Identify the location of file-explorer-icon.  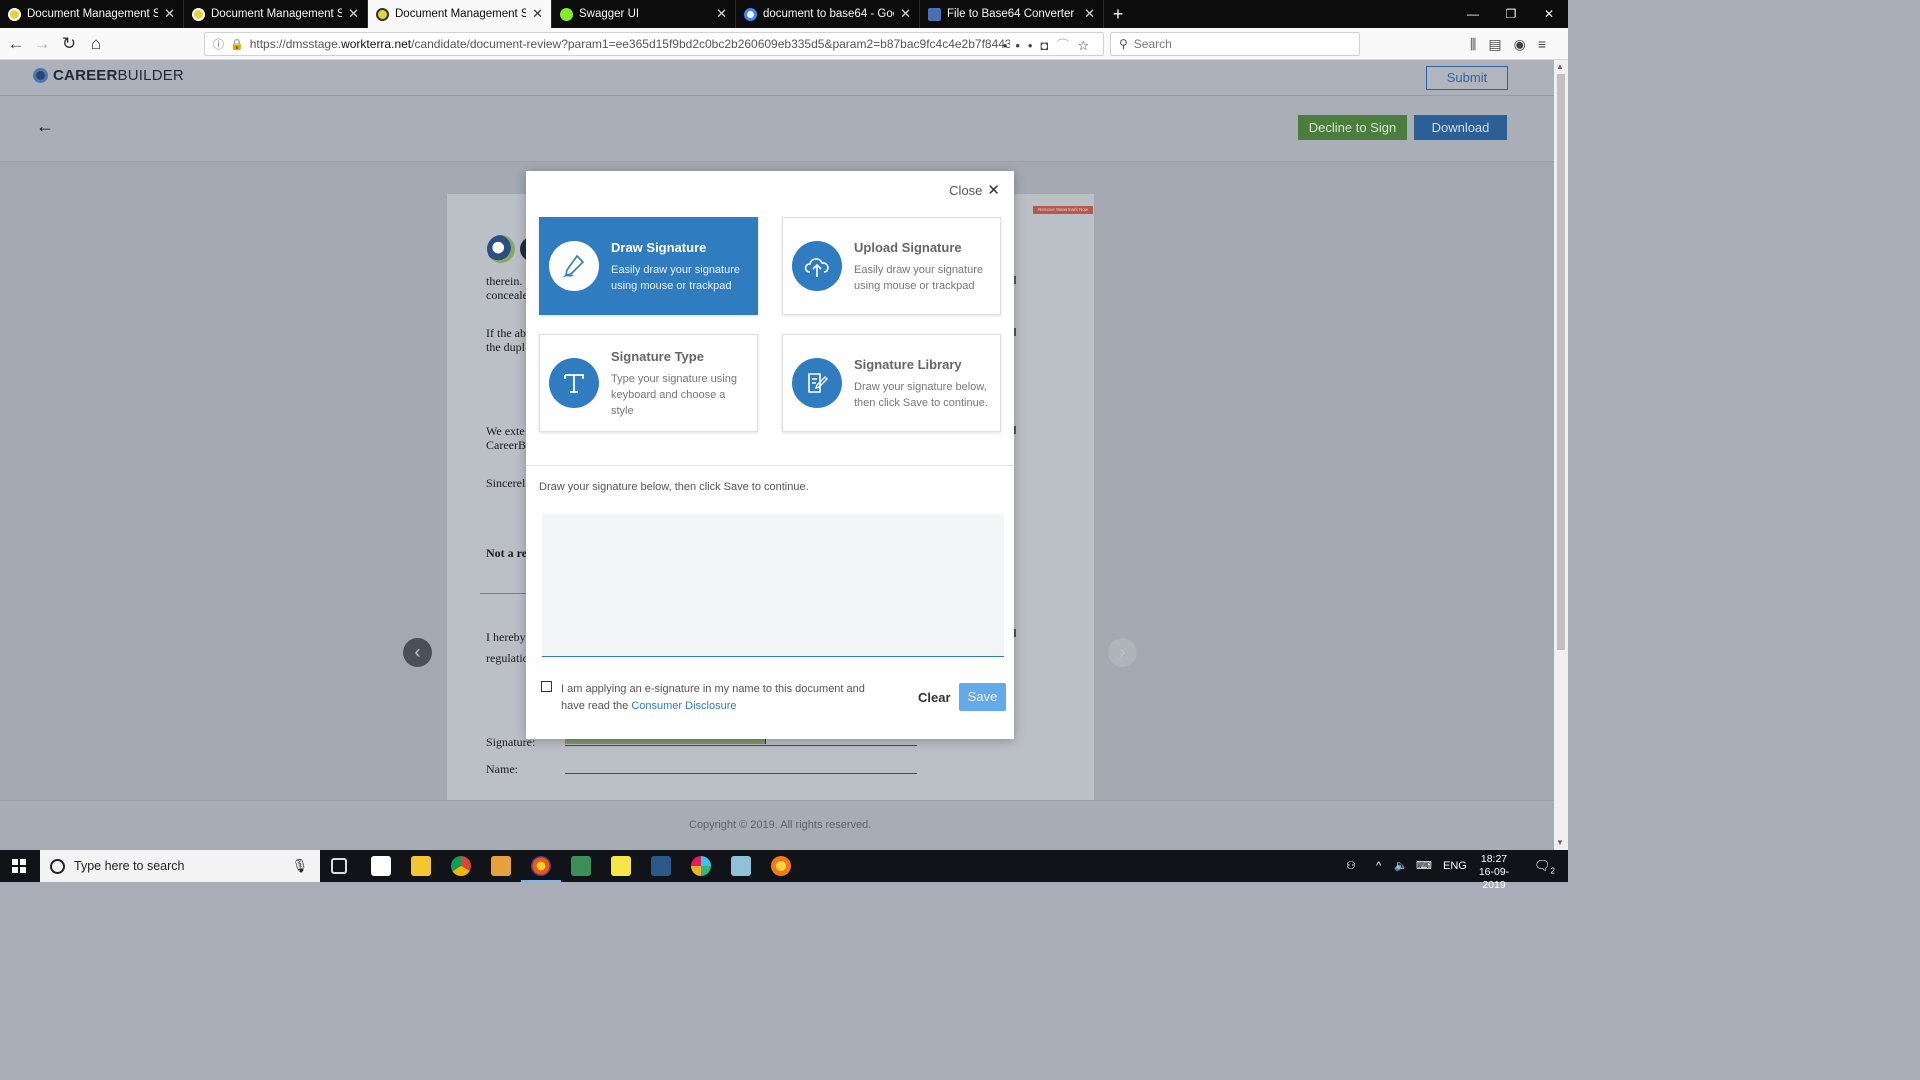
(421, 866).